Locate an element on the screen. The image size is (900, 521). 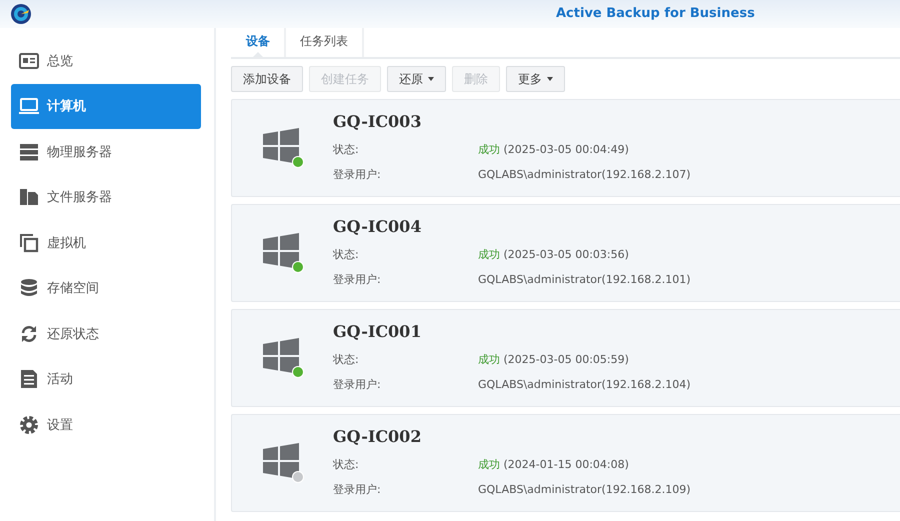
laptop-icon is located at coordinates (29, 106).